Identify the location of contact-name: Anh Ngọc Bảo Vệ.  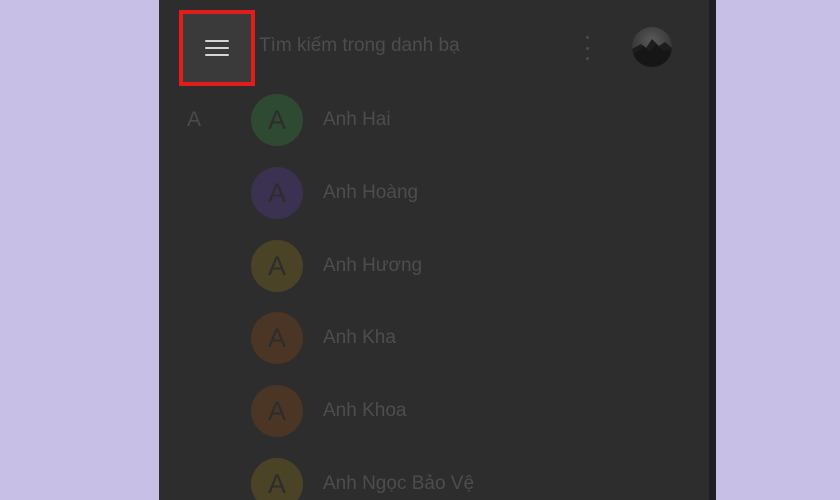
(399, 483).